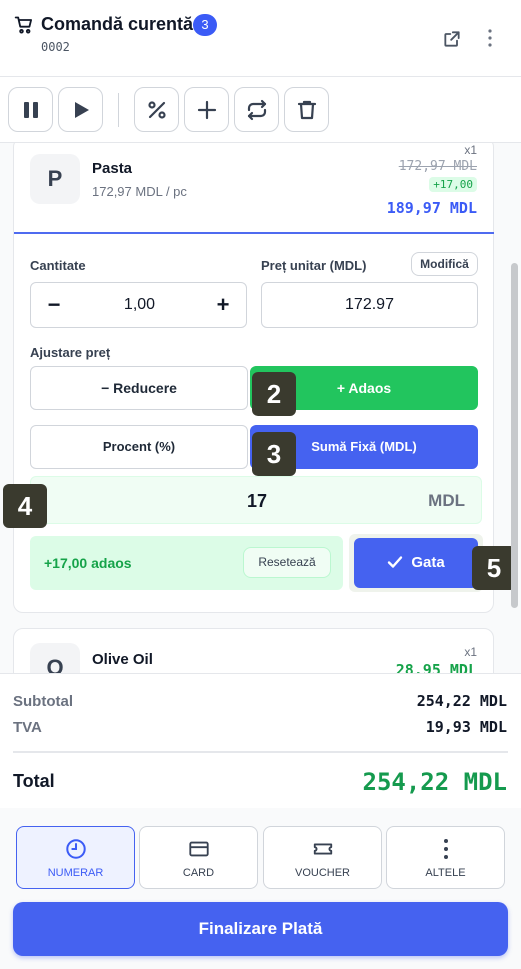  I want to click on check-icon, so click(395, 561).